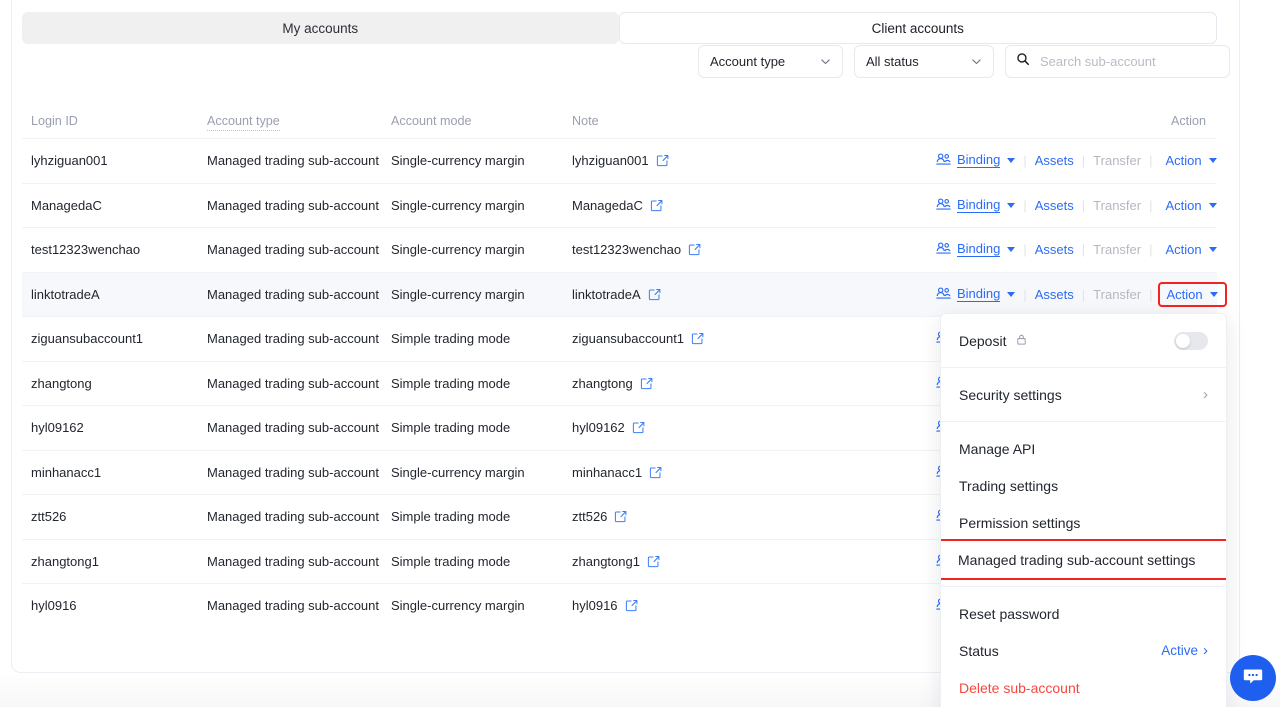 This screenshot has height=707, width=1280. I want to click on menu-item-status-label: Status, so click(979, 650).